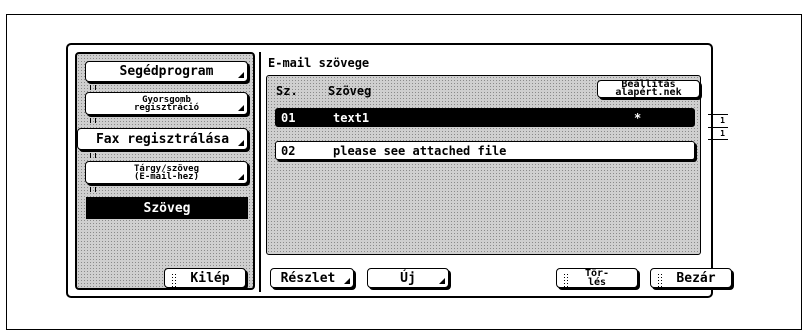 This screenshot has height=335, width=809. I want to click on row-number: 01, so click(288, 117).